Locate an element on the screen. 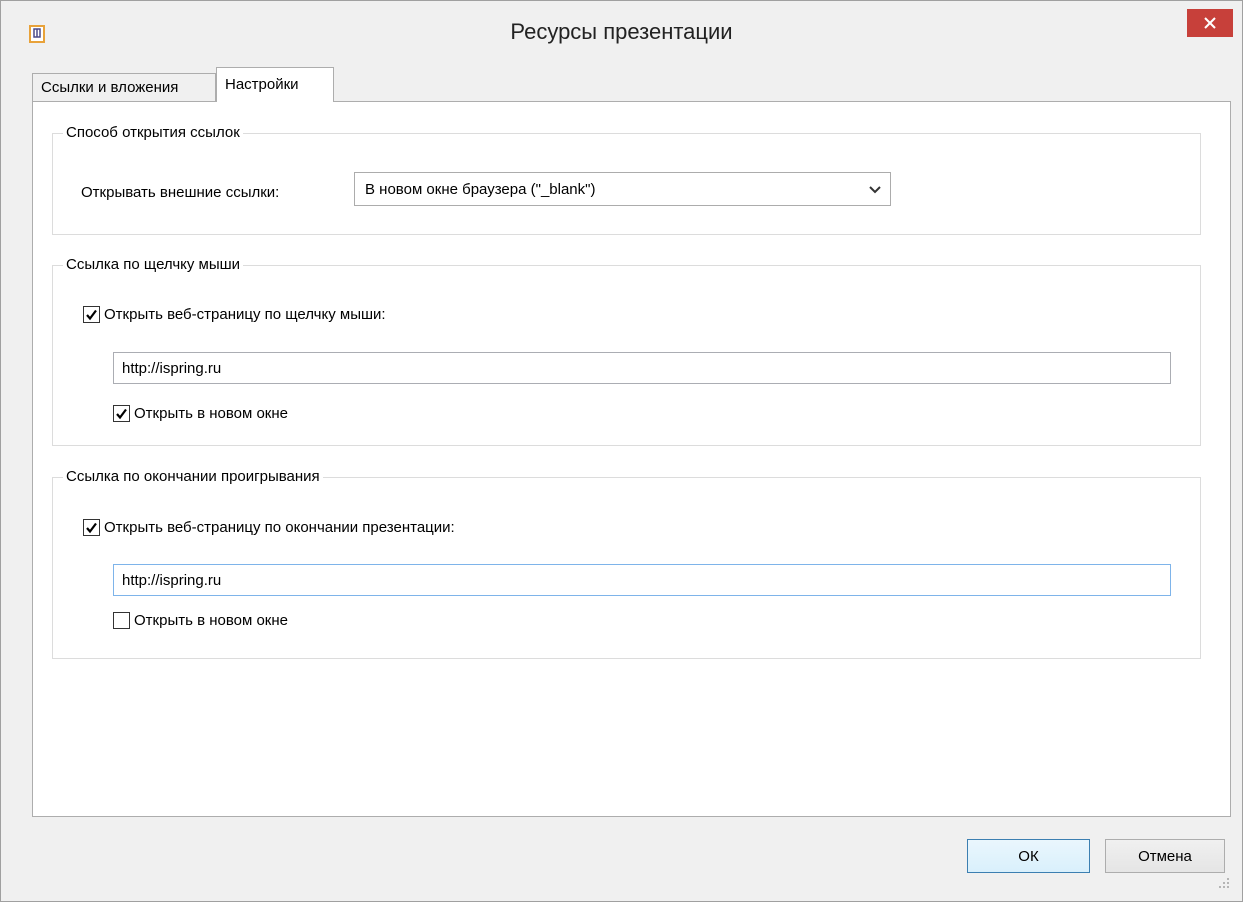 The image size is (1243, 902). chevron-down-icon is located at coordinates (875, 190).